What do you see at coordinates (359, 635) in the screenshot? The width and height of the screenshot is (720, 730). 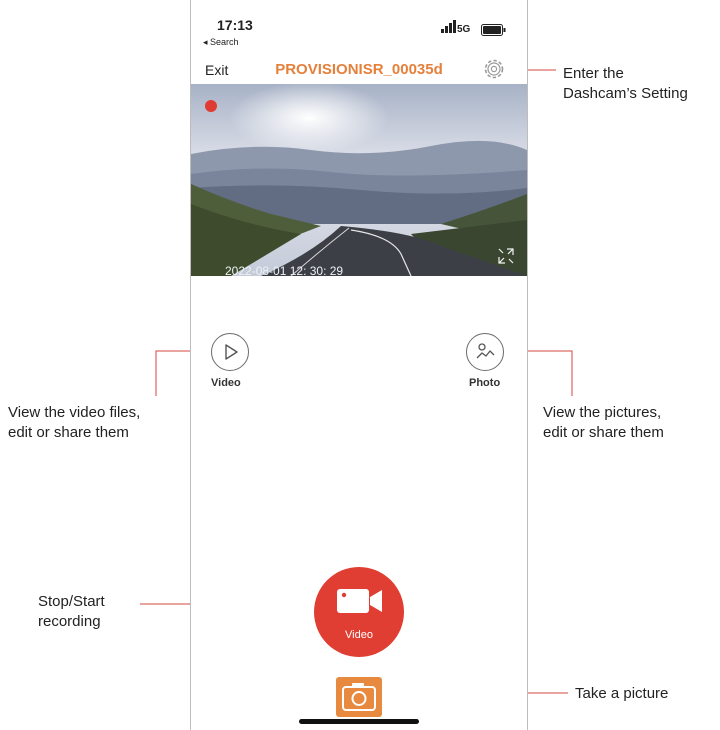 I see `record-button-label: Video` at bounding box center [359, 635].